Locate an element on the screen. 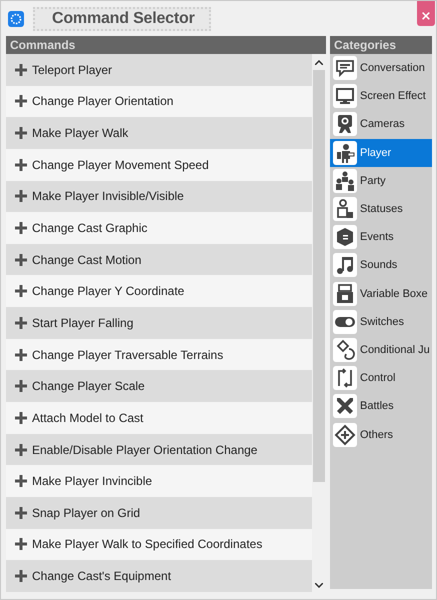 The height and width of the screenshot is (600, 437). monitor-icon is located at coordinates (345, 96).